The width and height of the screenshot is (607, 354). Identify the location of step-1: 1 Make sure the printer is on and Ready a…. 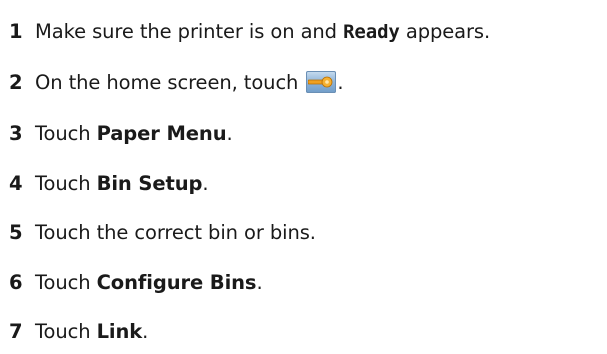
(249, 32).